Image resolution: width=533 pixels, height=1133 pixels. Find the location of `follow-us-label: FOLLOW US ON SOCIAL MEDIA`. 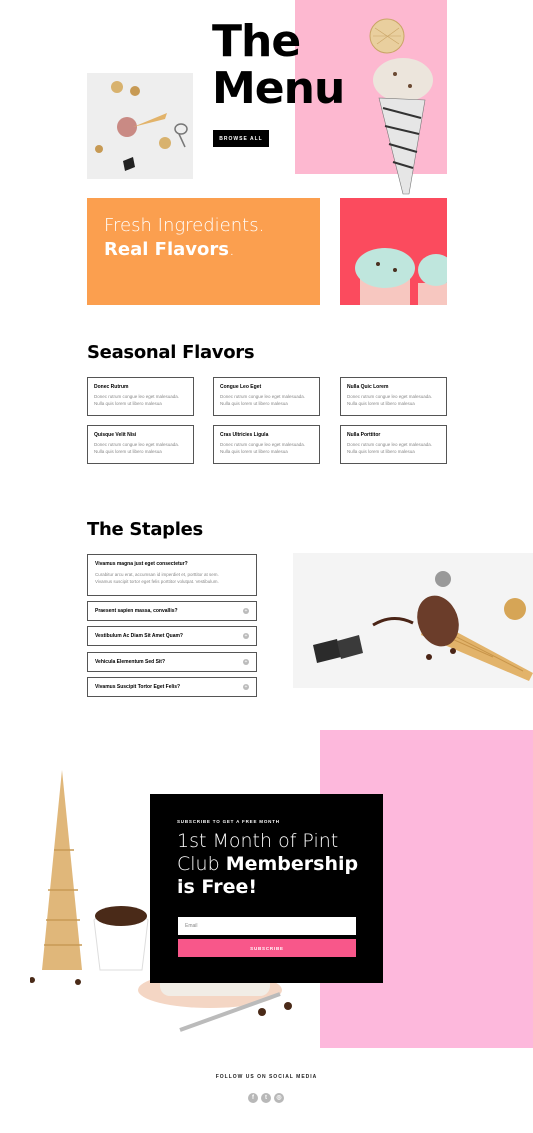

follow-us-label: FOLLOW US ON SOCIAL MEDIA is located at coordinates (266, 1077).